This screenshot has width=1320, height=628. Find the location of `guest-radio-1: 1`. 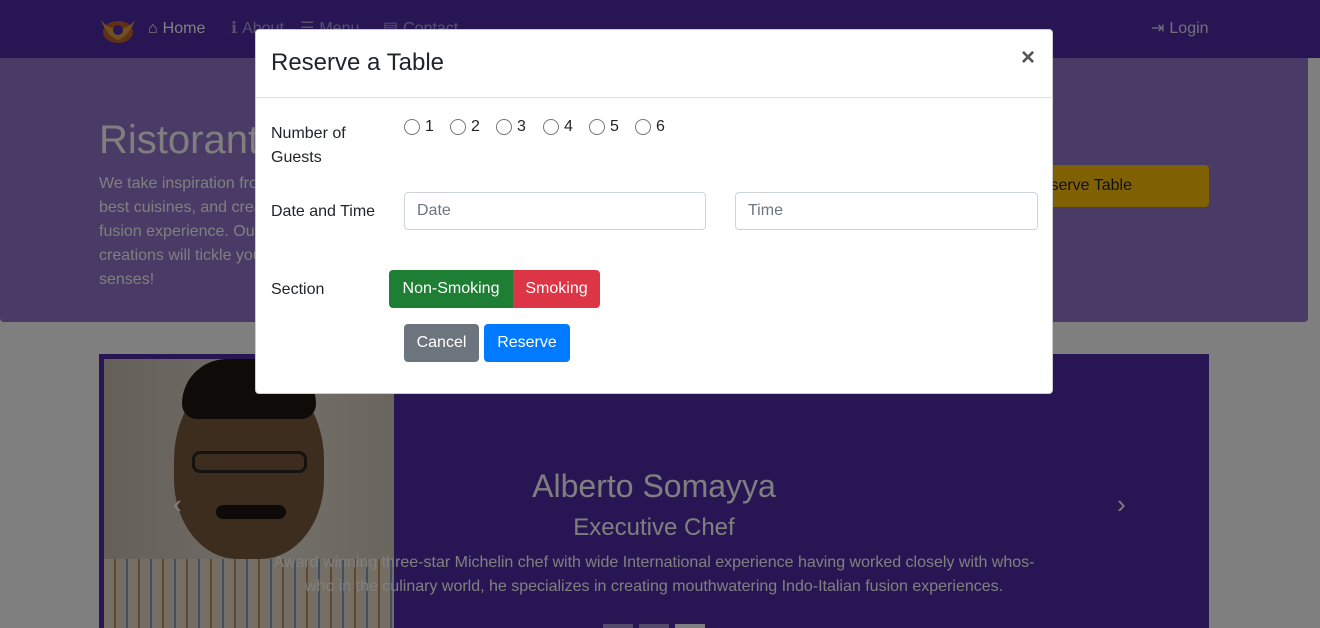

guest-radio-1: 1 is located at coordinates (419, 127).